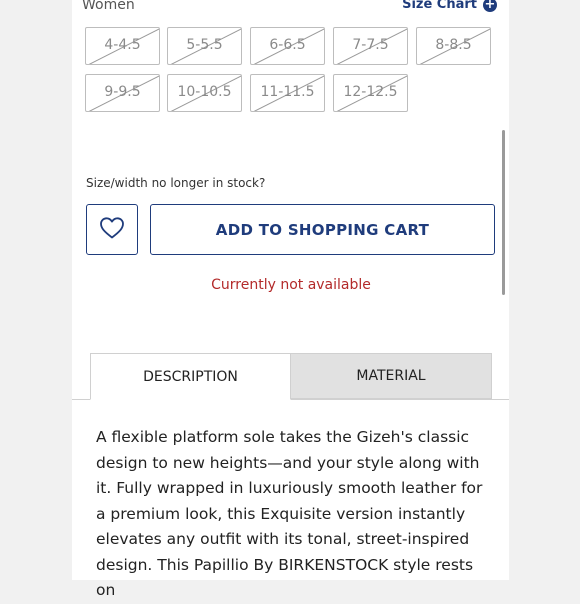 The image size is (580, 604). What do you see at coordinates (391, 376) in the screenshot?
I see `tab-material: MATERIAL` at bounding box center [391, 376].